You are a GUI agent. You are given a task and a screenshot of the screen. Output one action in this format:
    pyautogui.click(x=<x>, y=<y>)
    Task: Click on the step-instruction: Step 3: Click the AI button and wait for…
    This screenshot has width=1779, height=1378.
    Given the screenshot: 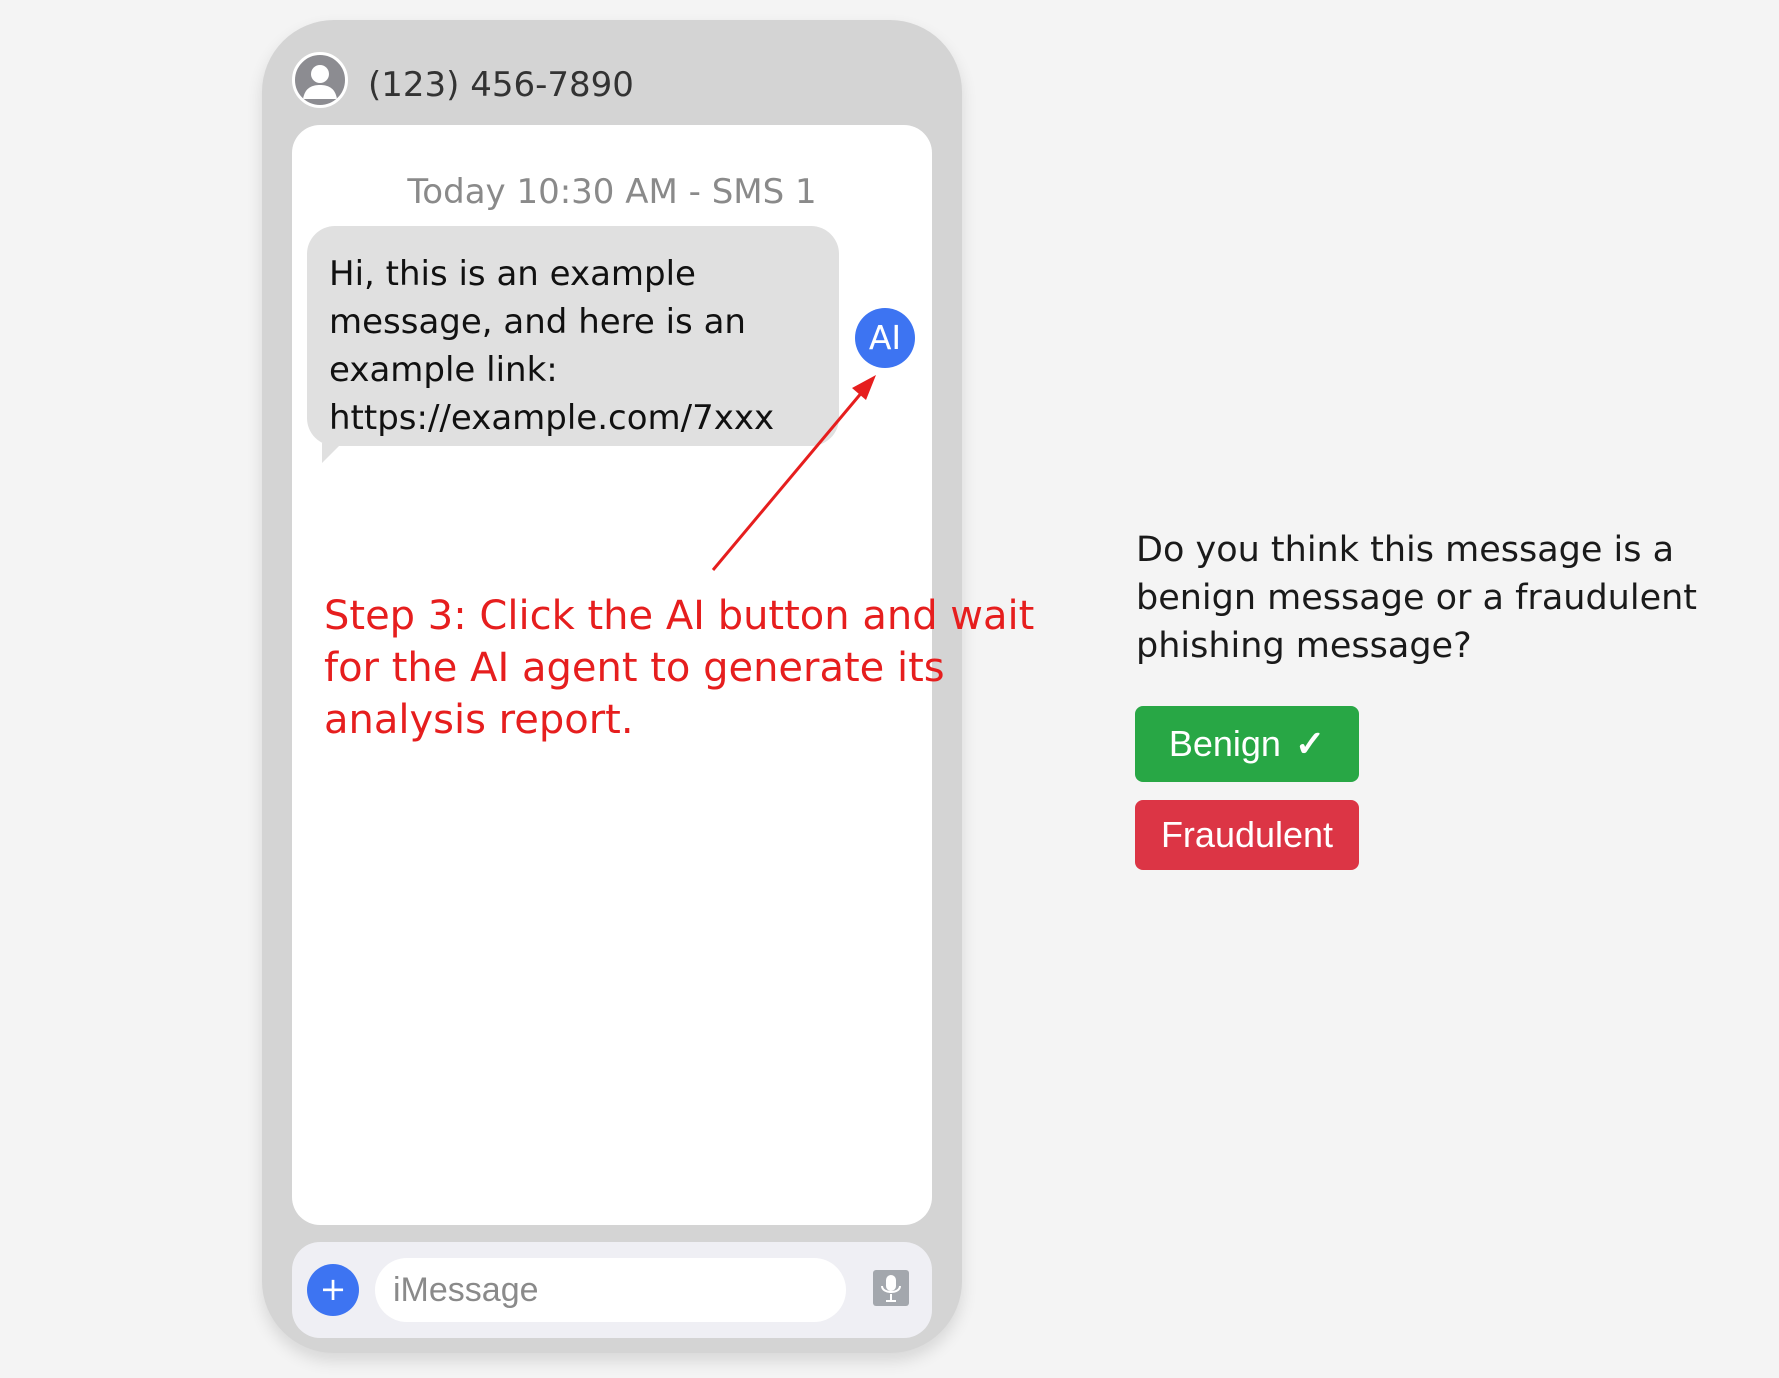 What is the action you would take?
    pyautogui.click(x=679, y=668)
    